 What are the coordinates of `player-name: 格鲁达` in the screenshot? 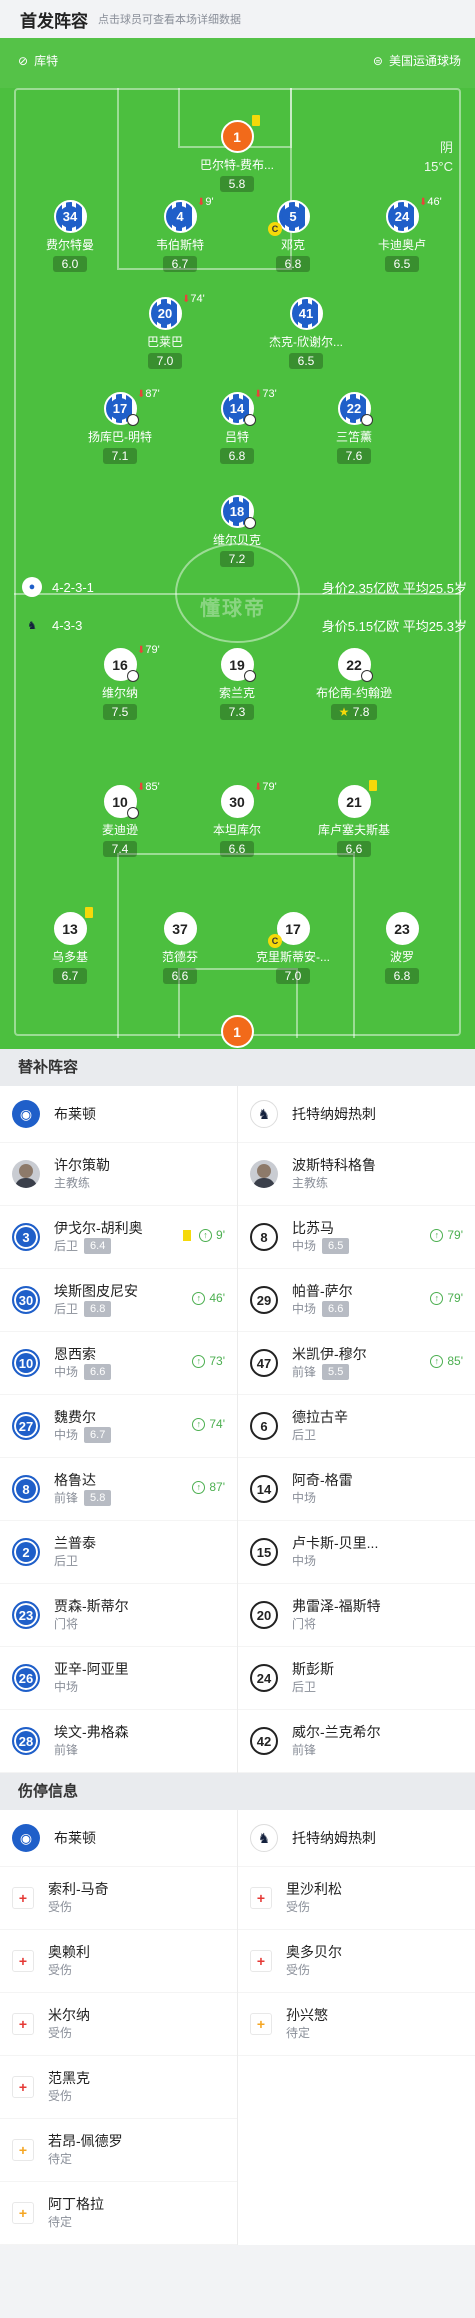 It's located at (75, 1480).